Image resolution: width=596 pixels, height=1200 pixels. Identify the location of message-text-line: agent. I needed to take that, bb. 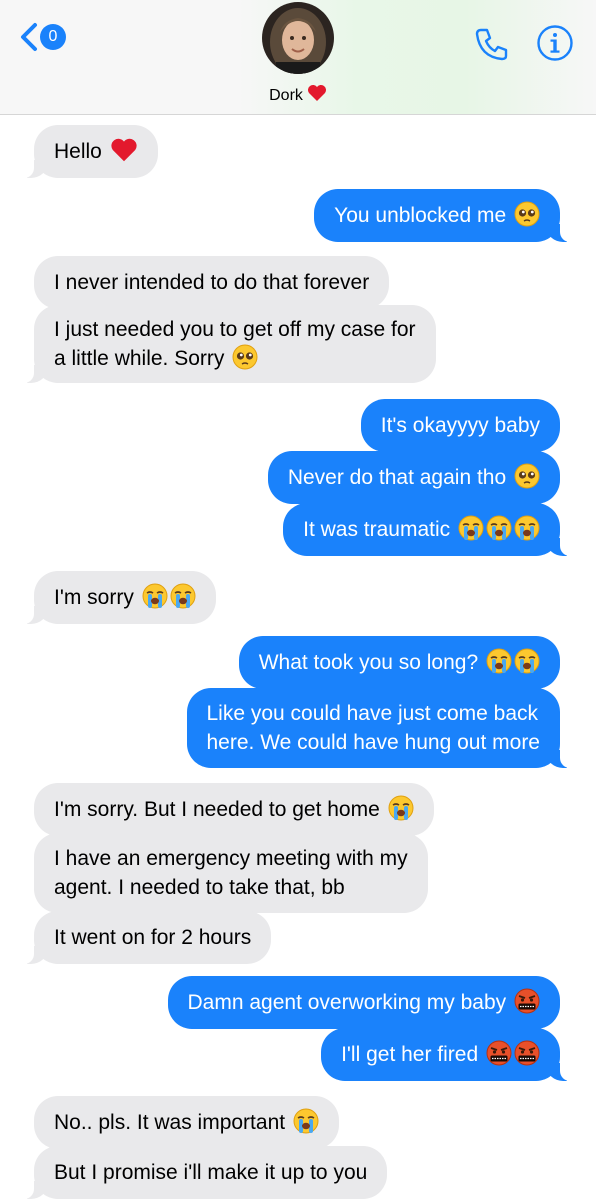
(199, 887).